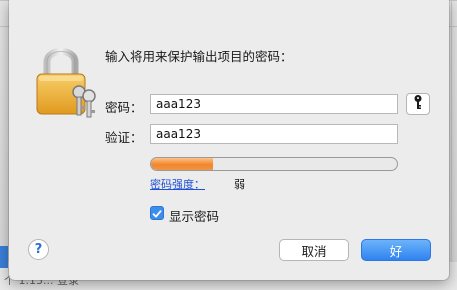 This screenshot has height=290, width=457. I want to click on background-divider, so click(451, 145).